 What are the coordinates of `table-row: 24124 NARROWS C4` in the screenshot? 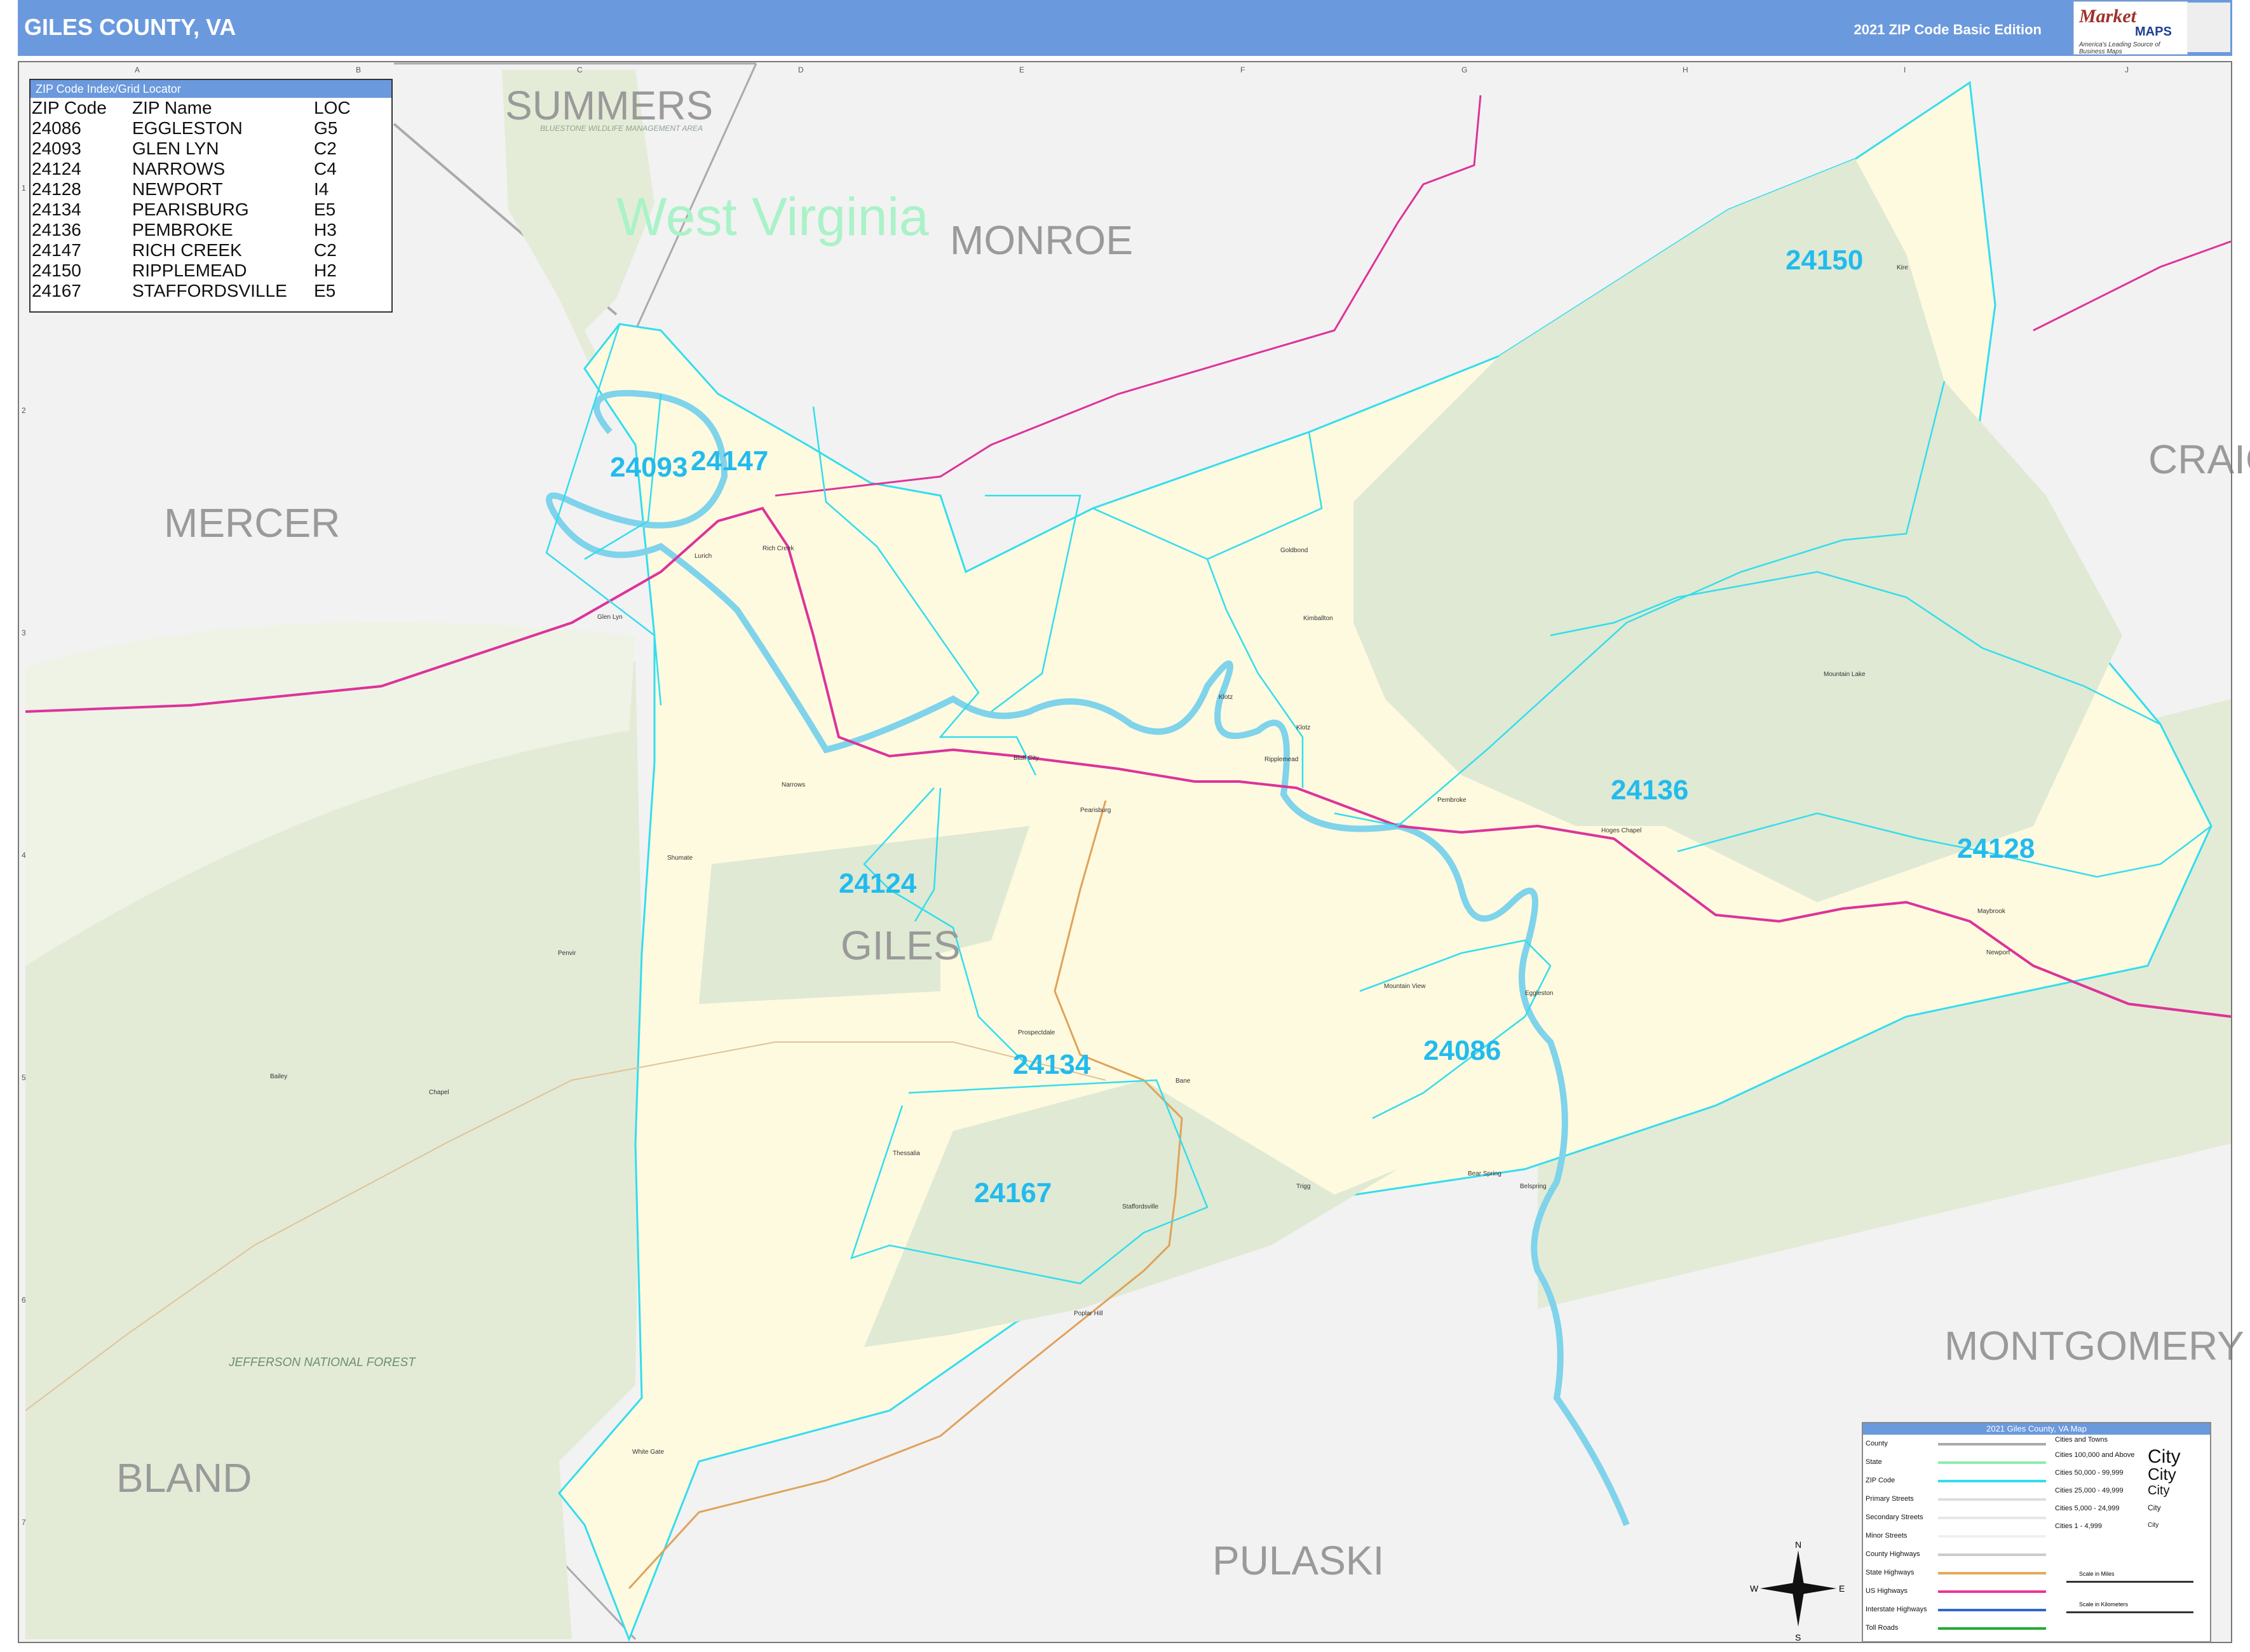 It's located at (191, 169).